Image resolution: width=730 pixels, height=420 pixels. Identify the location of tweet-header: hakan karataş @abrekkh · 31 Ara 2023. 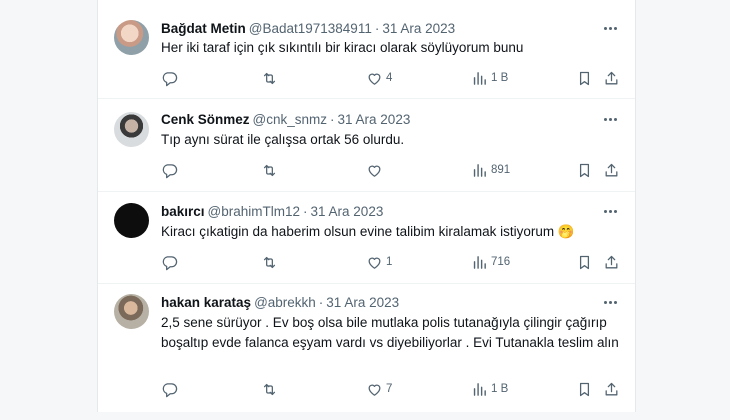
(280, 303).